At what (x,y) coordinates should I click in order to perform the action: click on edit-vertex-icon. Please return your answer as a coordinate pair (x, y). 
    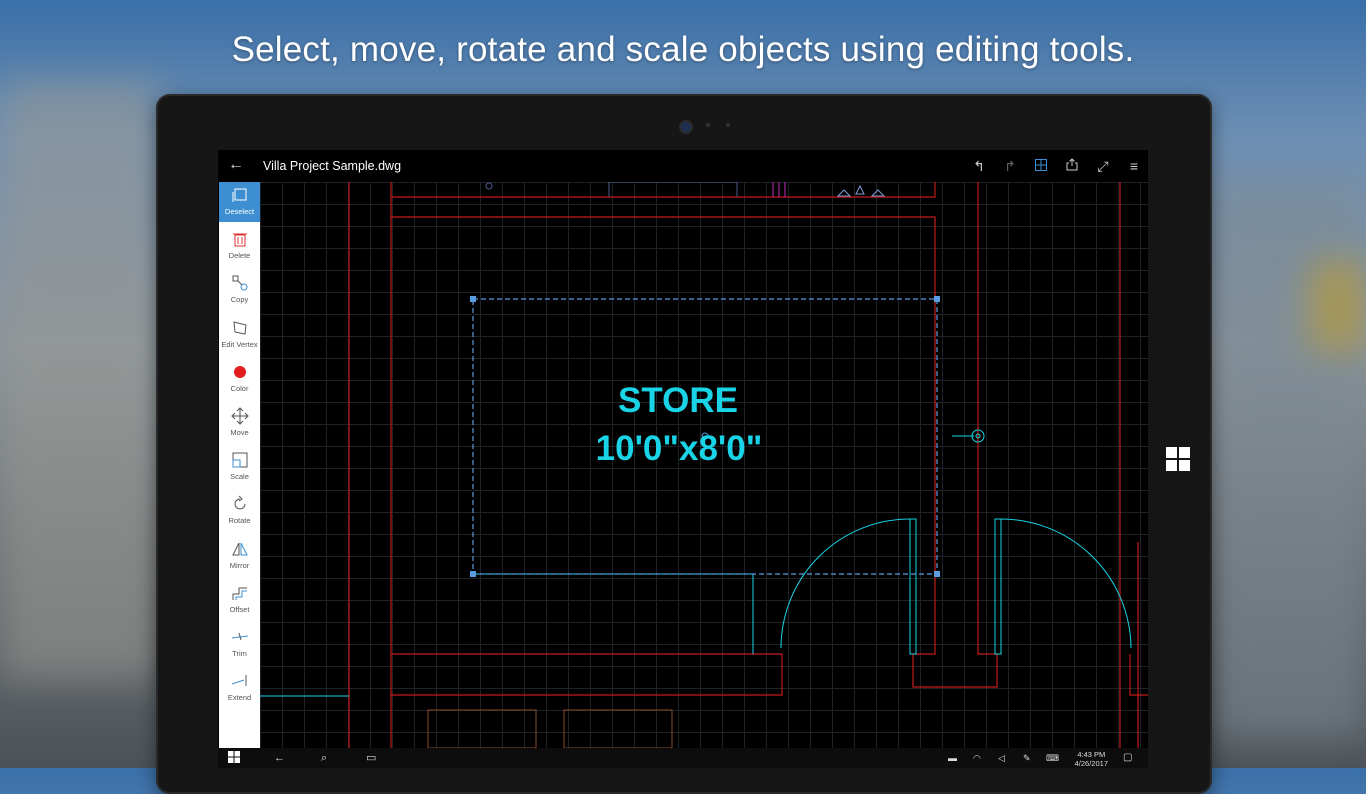
    Looking at the image, I should click on (240, 328).